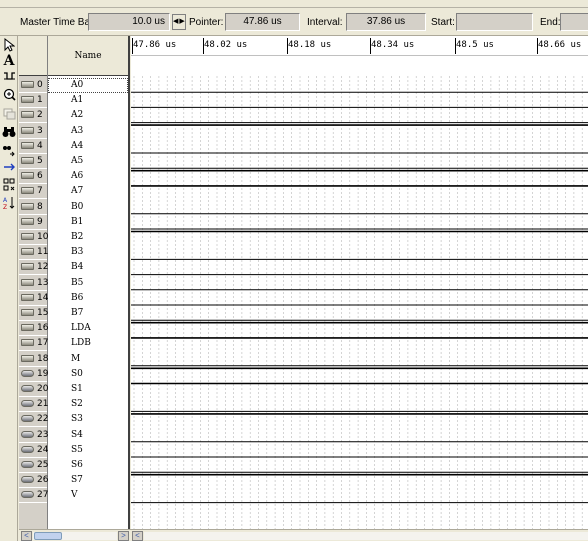 The width and height of the screenshot is (588, 541). Describe the element at coordinates (9, 169) in the screenshot. I see `assign-value-icon` at that location.